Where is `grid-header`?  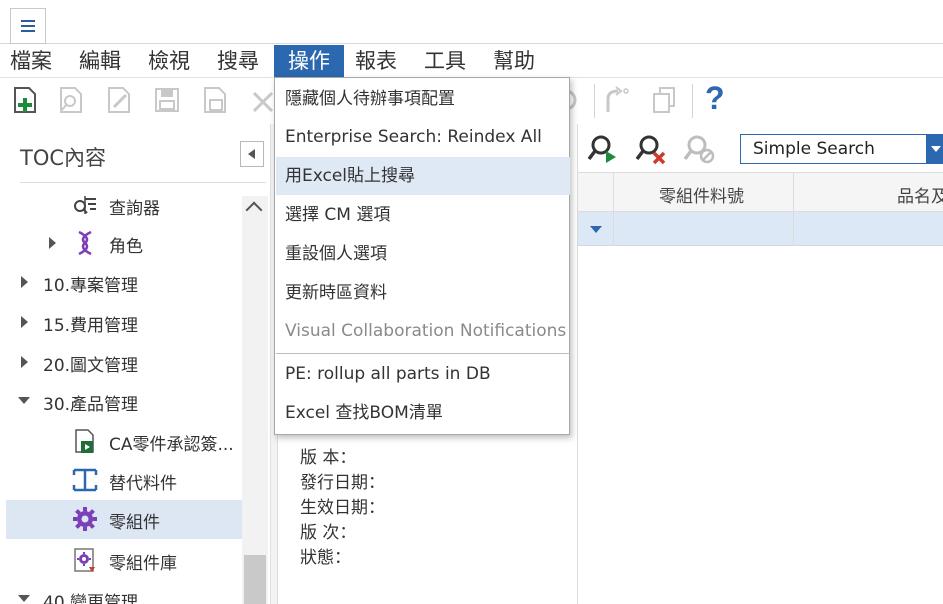 grid-header is located at coordinates (760, 192).